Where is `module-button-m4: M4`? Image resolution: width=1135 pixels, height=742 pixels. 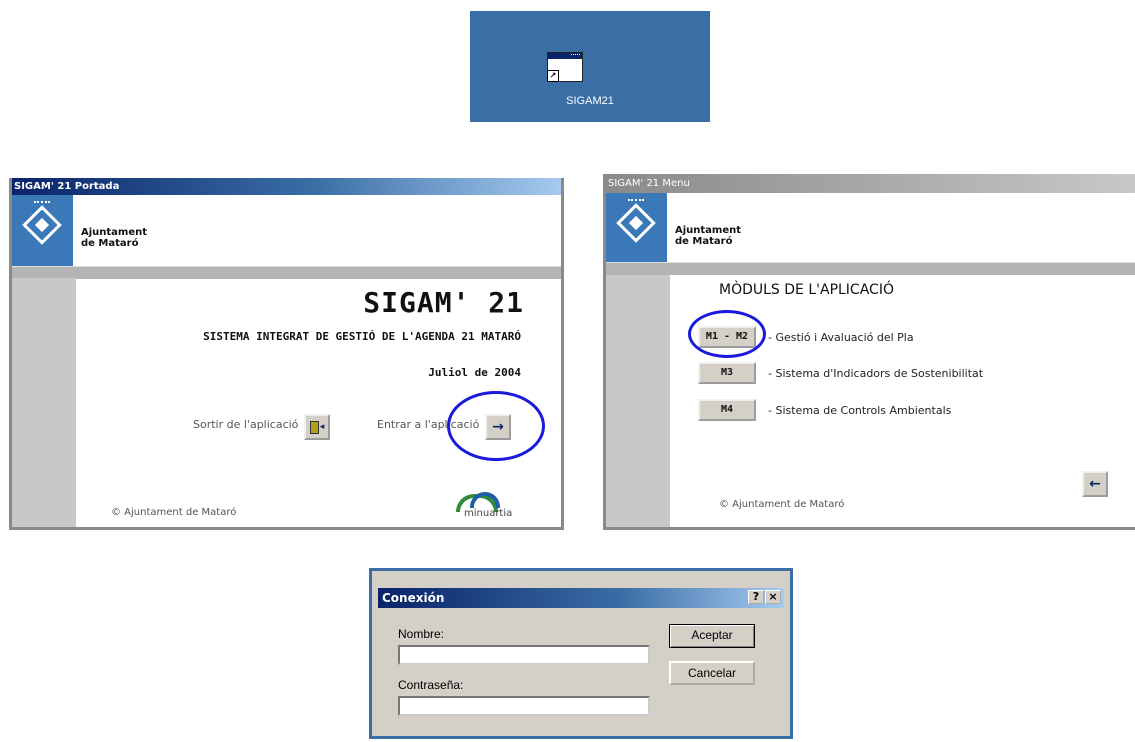 module-button-m4: M4 is located at coordinates (727, 410).